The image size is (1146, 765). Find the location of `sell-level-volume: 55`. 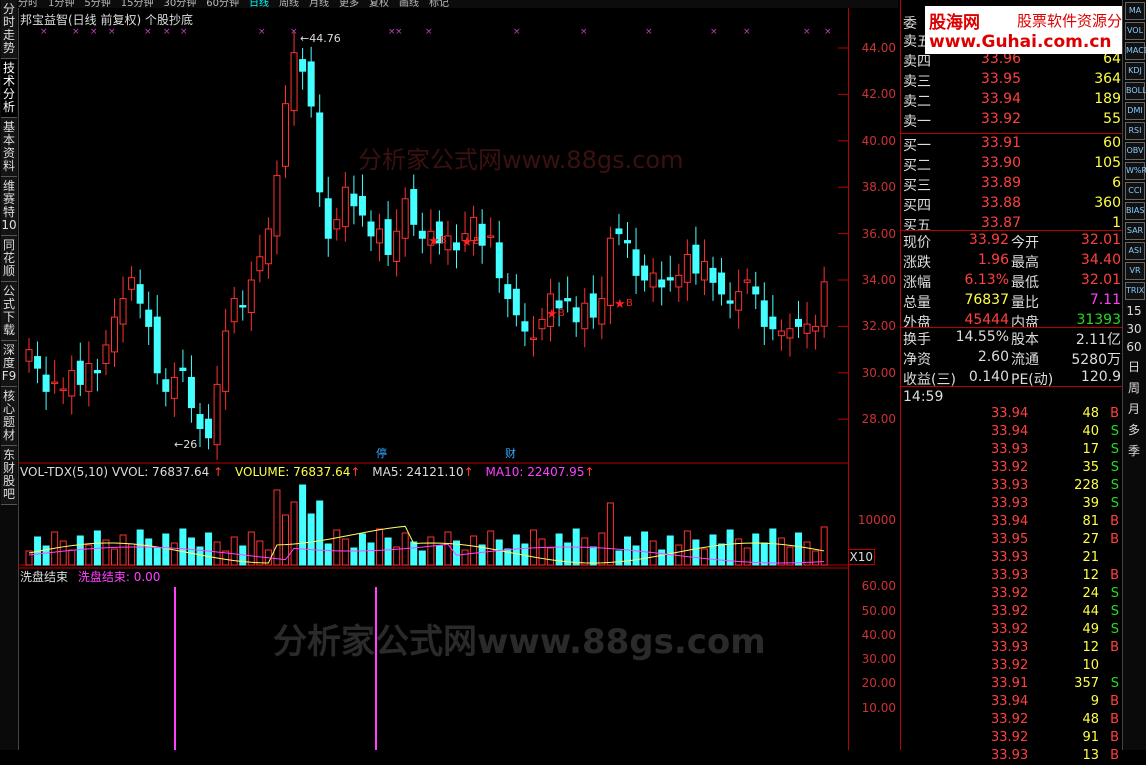

sell-level-volume: 55 is located at coordinates (1112, 119).